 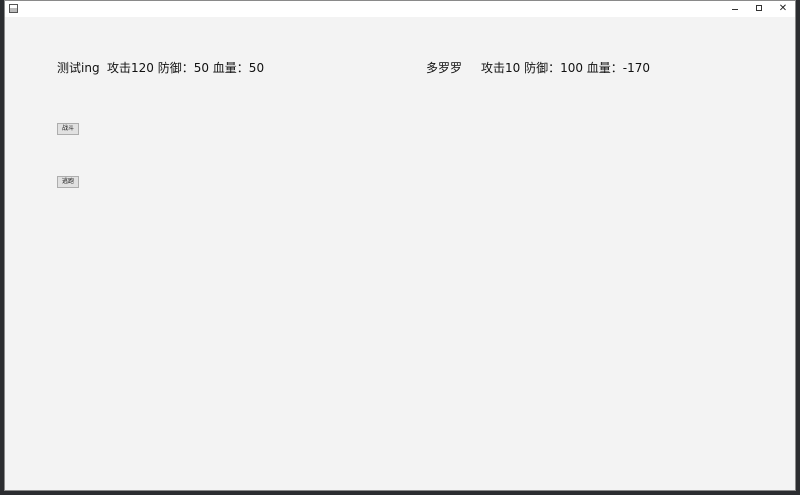 I want to click on enemy-name: 多罗罗, so click(x=444, y=68).